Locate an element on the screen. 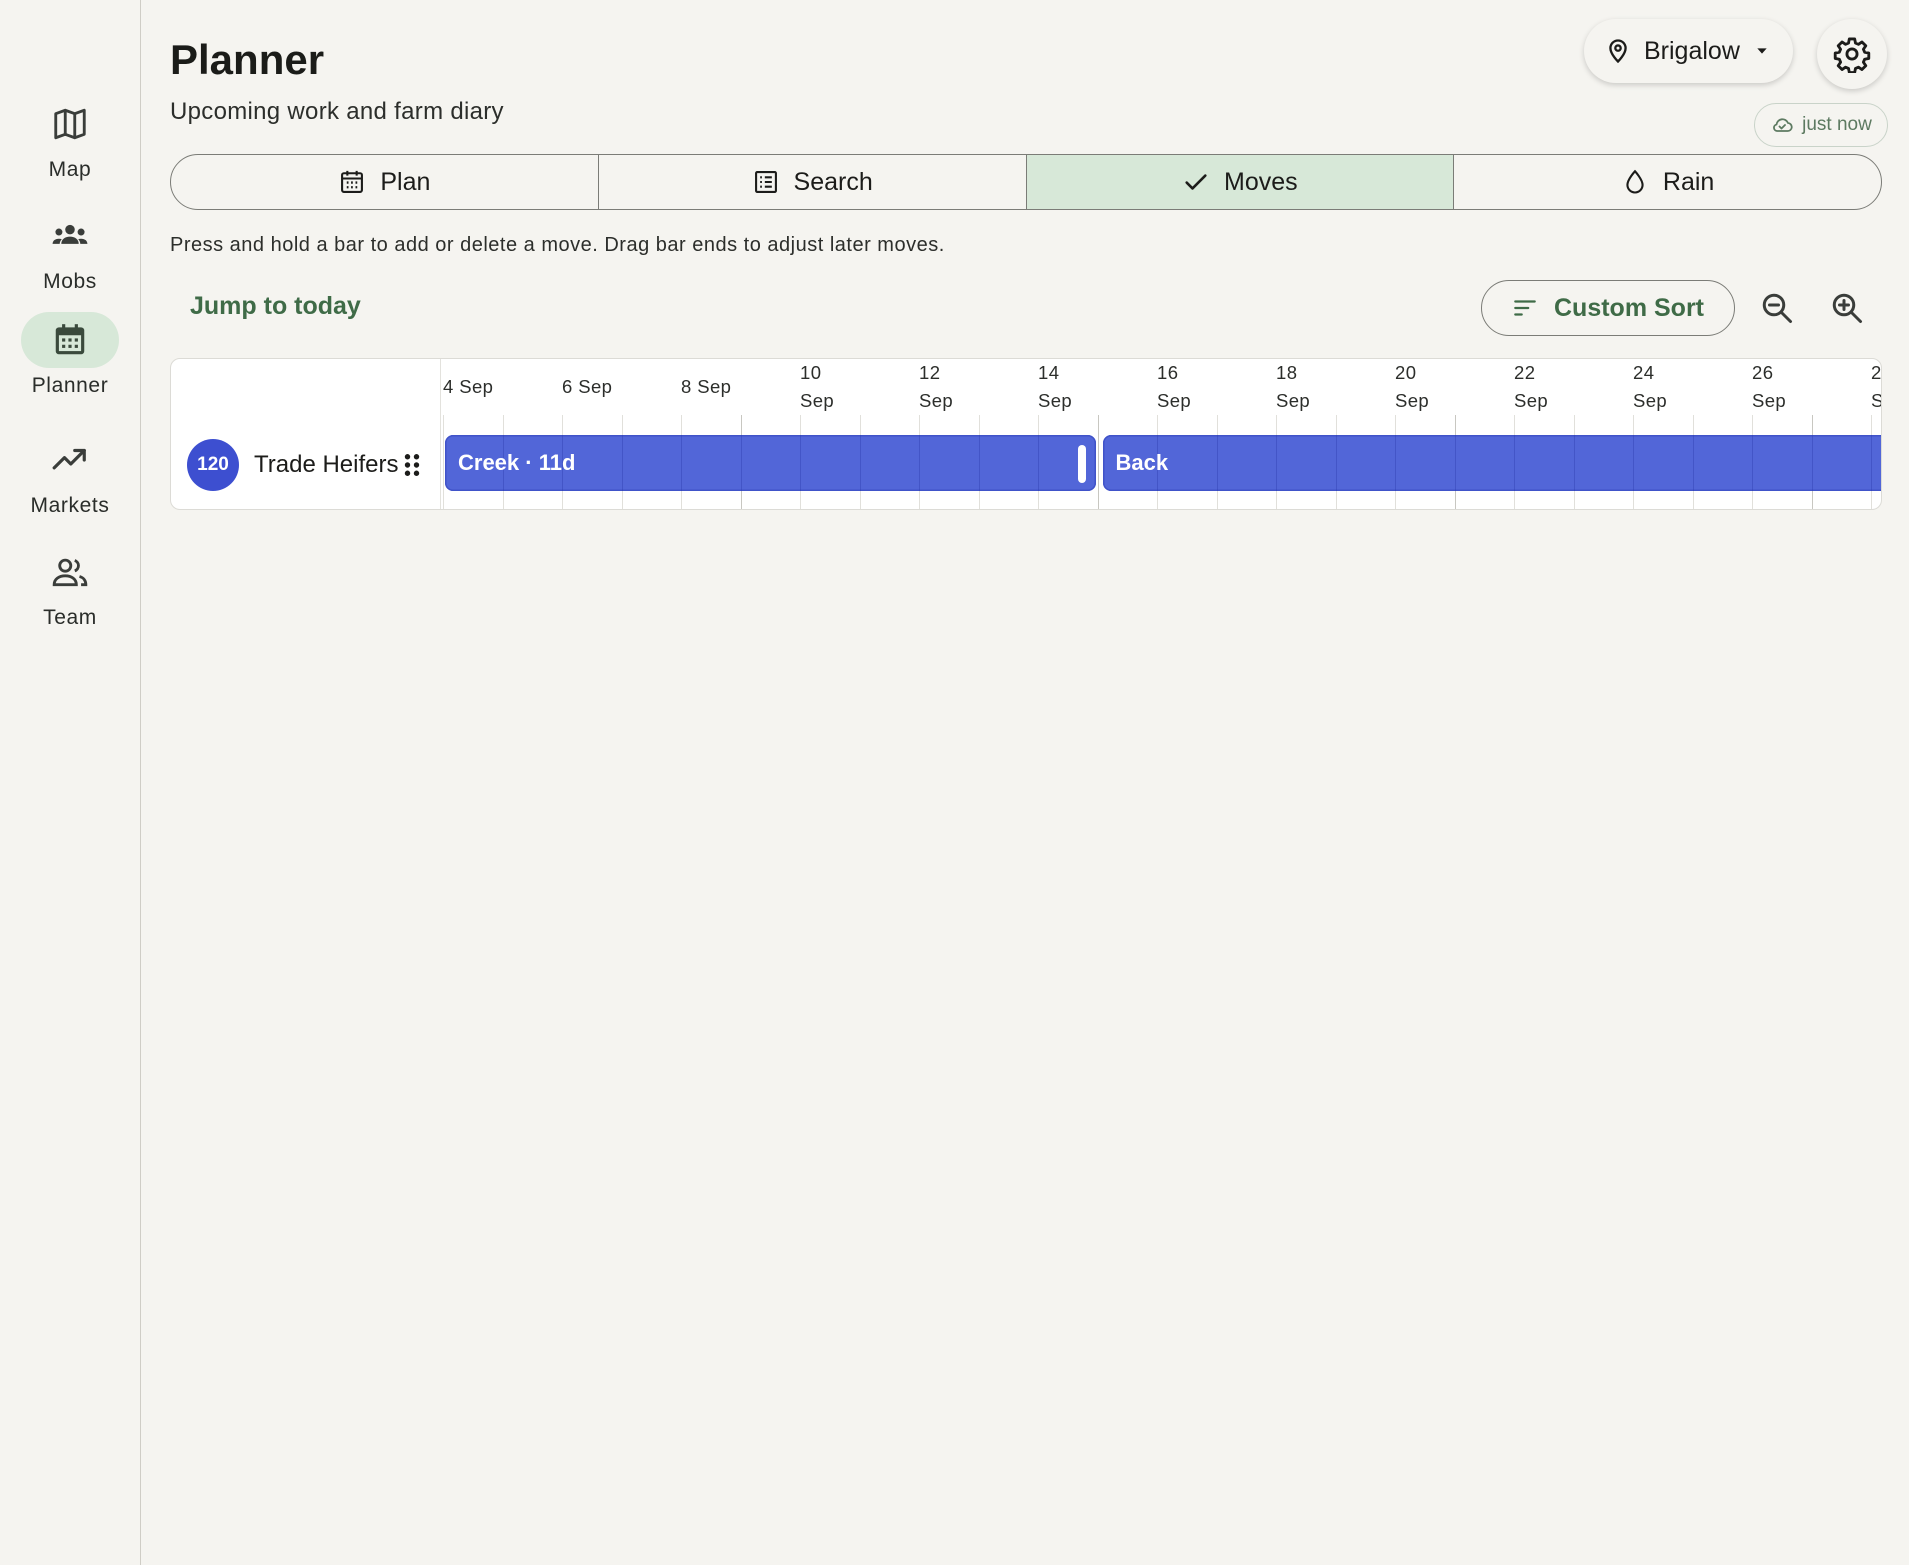  date-label-day: 16 is located at coordinates (1168, 372).